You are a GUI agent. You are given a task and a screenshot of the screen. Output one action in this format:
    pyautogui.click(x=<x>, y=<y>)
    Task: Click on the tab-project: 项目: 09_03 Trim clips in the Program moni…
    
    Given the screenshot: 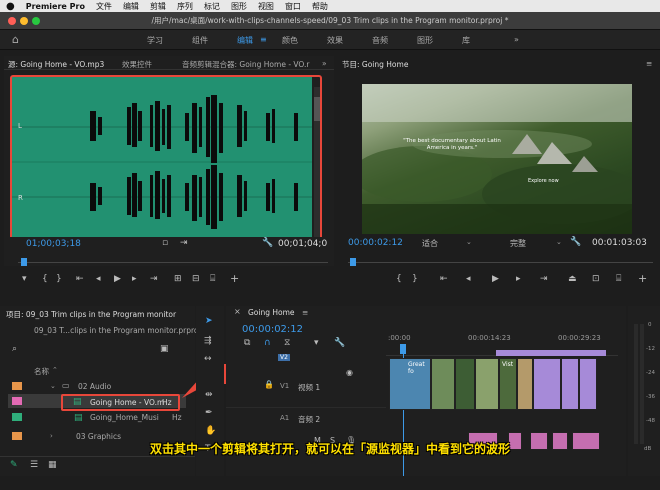 What is the action you would take?
    pyautogui.click(x=91, y=314)
    